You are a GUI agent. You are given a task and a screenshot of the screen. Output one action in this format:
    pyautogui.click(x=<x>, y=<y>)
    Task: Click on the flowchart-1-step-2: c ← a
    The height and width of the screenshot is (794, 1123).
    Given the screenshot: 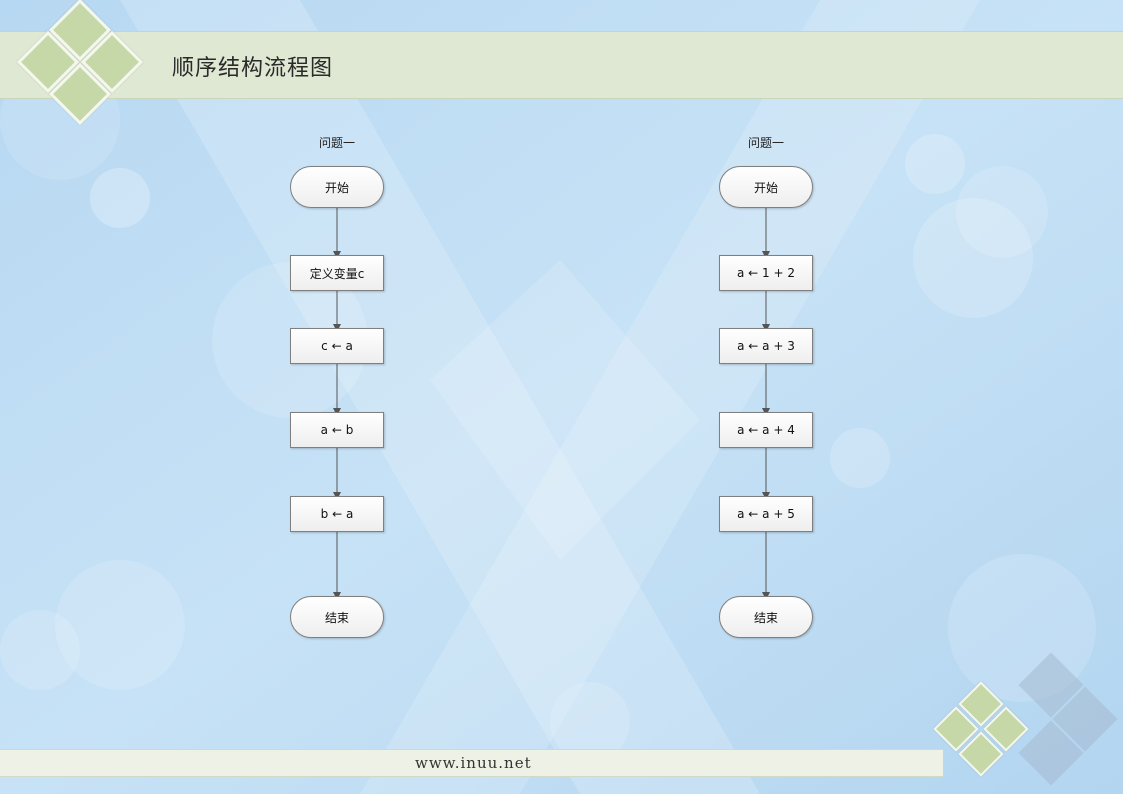 What is the action you would take?
    pyautogui.click(x=337, y=346)
    